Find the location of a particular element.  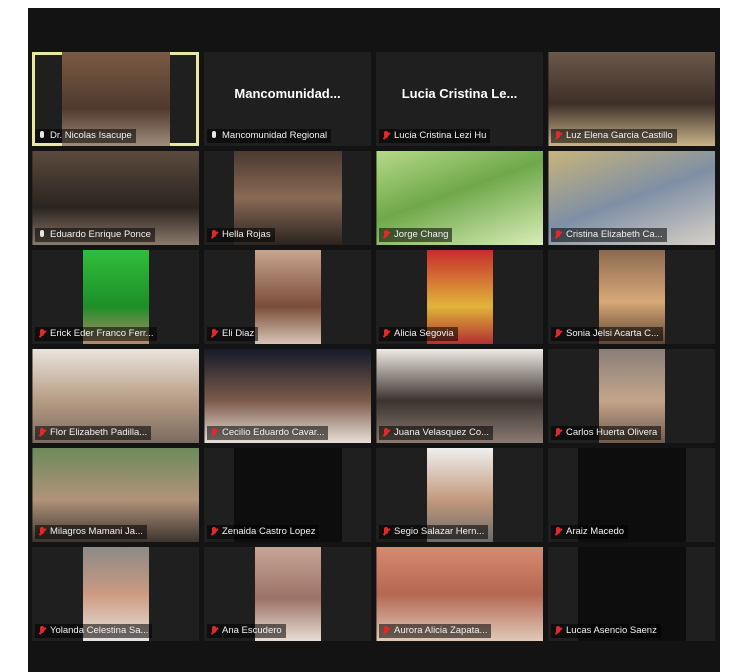

participant-name: Mancomunidad Regional is located at coordinates (275, 135).